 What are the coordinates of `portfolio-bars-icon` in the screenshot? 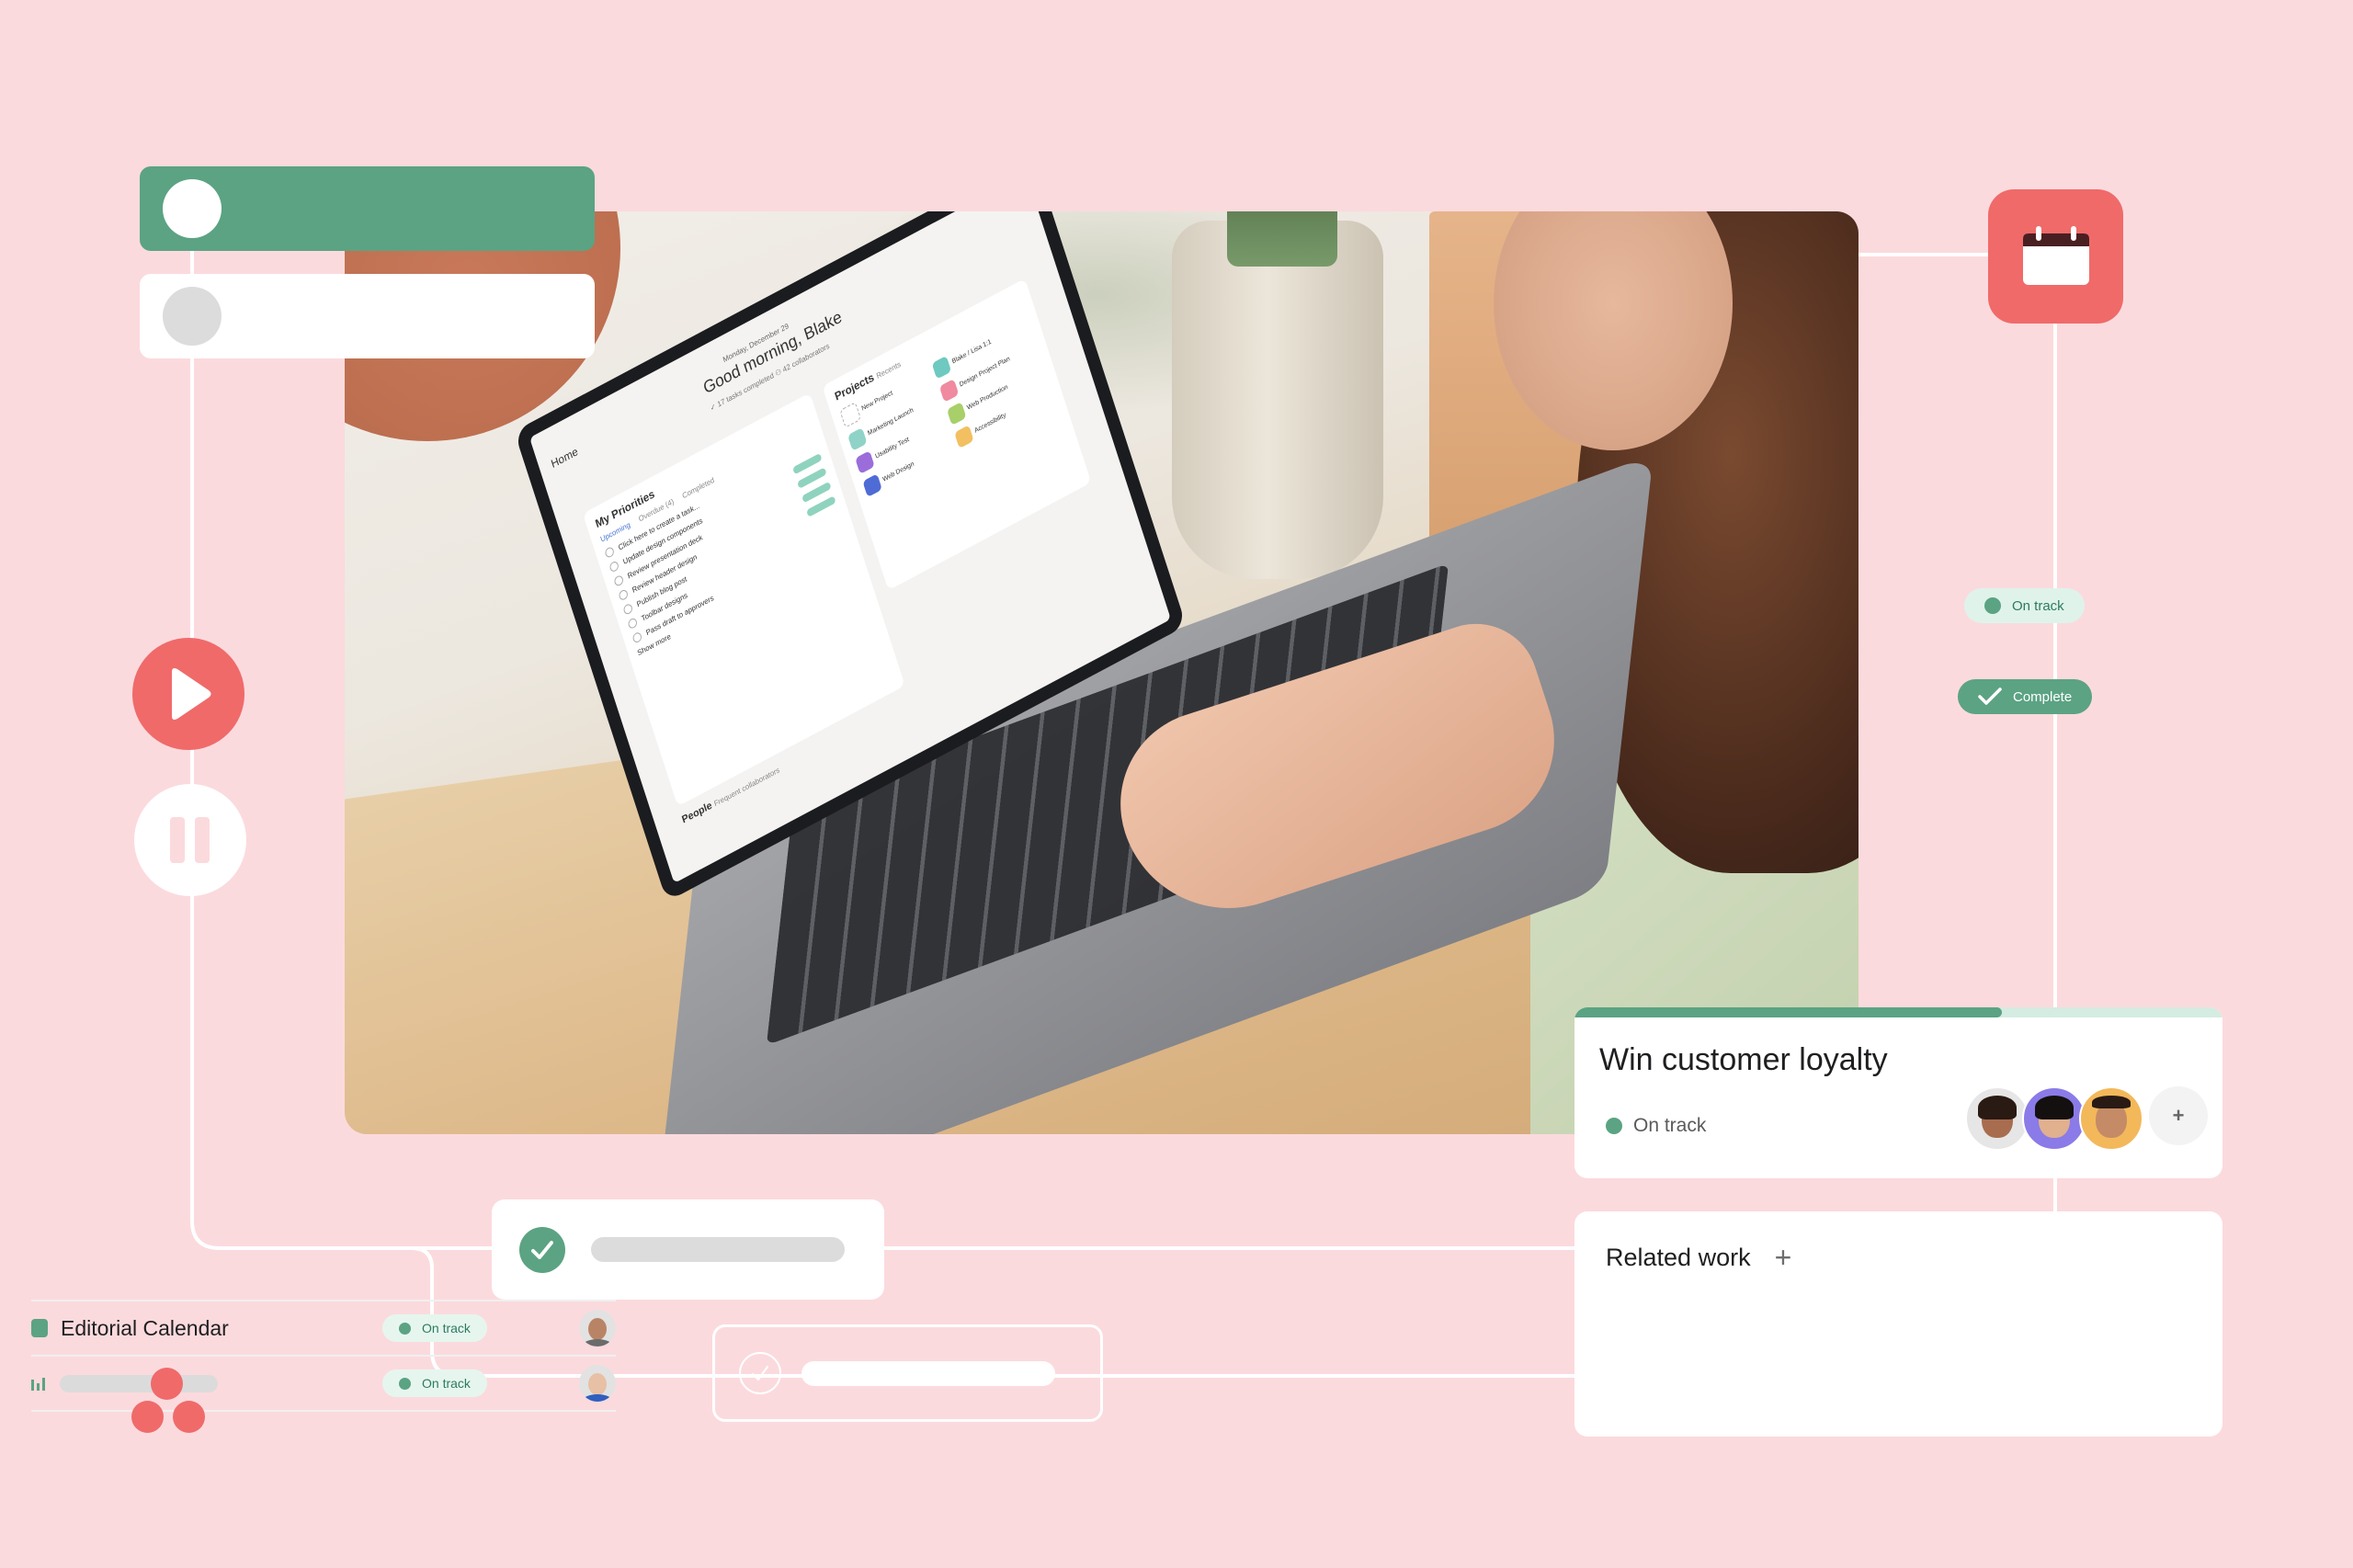 It's located at (38, 1383).